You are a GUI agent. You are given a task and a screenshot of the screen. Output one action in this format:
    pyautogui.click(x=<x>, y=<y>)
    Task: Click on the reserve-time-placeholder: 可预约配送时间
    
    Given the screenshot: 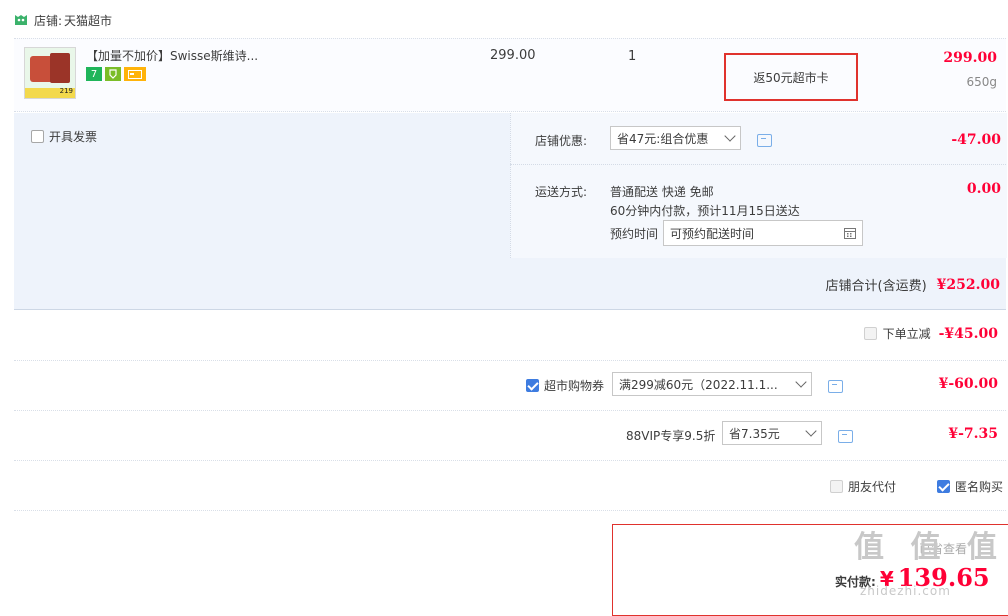 What is the action you would take?
    pyautogui.click(x=712, y=233)
    